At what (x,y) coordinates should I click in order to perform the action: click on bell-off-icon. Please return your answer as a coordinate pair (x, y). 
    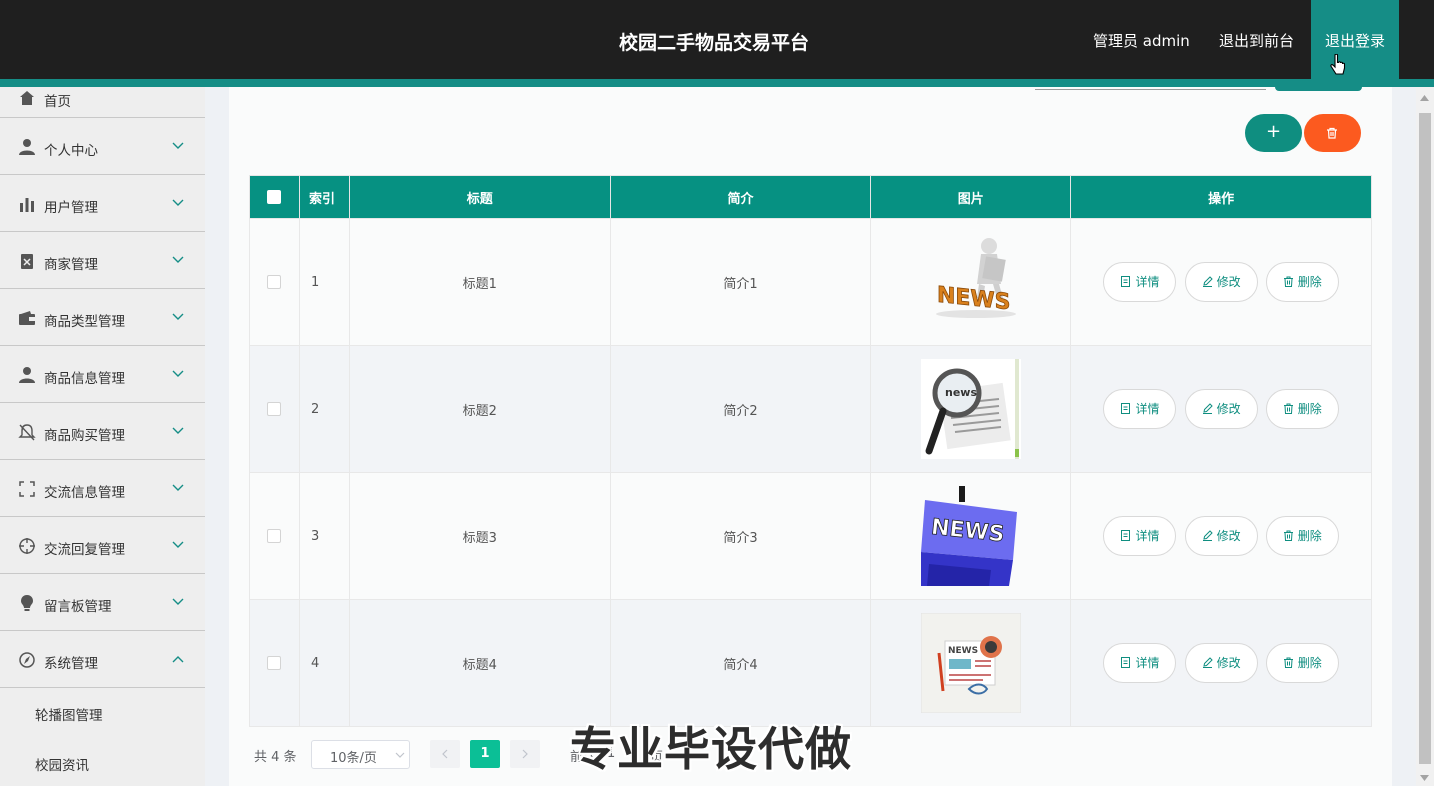
    Looking at the image, I should click on (27, 432).